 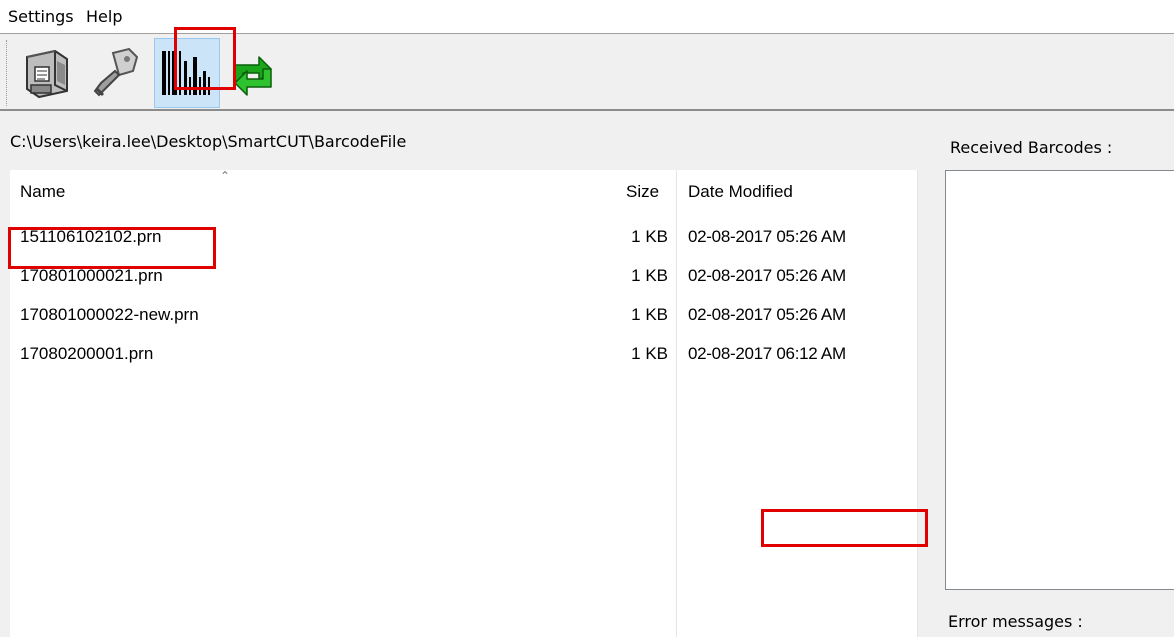 I want to click on printer-button, so click(x=45, y=73).